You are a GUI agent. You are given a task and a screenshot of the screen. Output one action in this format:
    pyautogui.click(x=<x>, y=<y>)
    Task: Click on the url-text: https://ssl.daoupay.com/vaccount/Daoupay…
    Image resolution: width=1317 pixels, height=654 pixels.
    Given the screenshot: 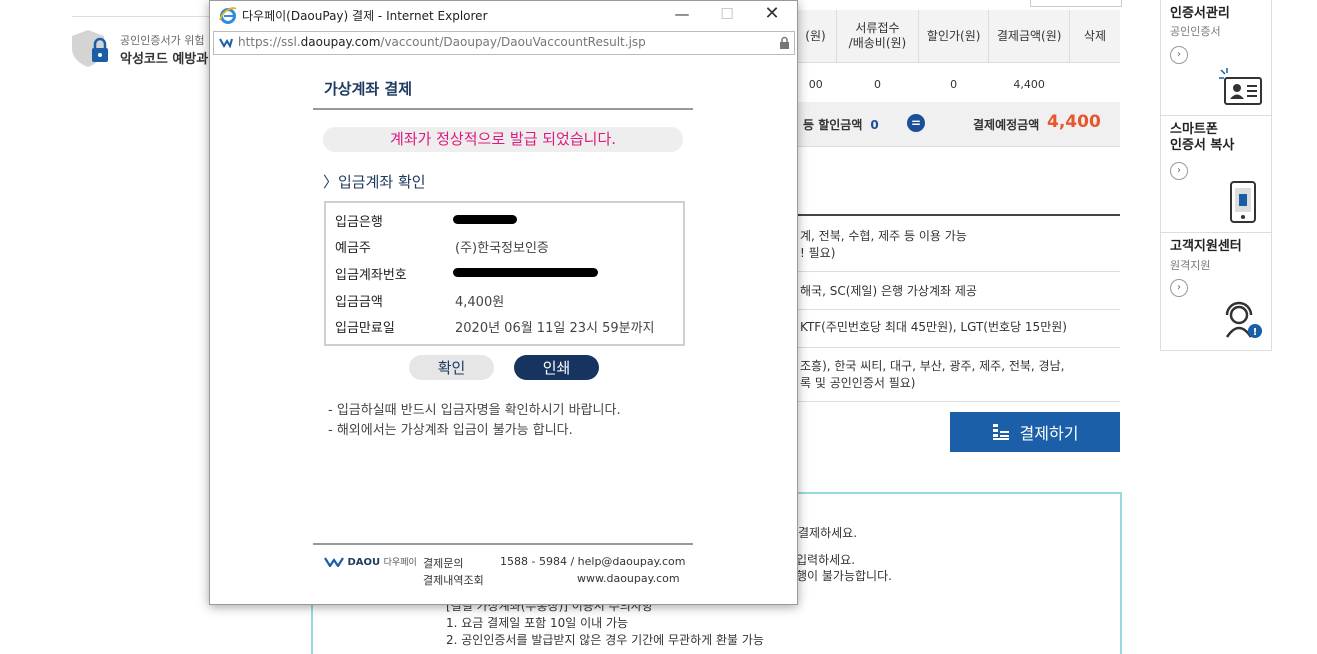 What is the action you would take?
    pyautogui.click(x=442, y=42)
    